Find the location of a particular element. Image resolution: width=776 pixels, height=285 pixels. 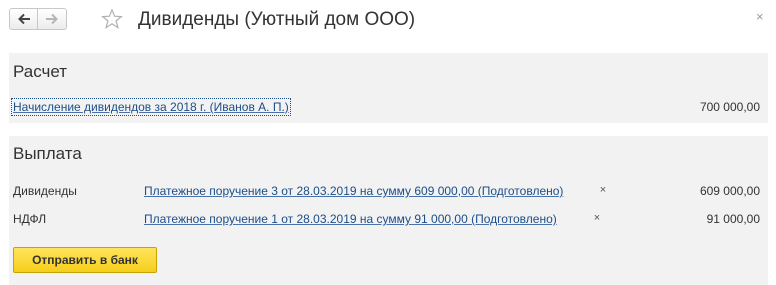

send-to-bank-button: Отправить в банк is located at coordinates (85, 260).